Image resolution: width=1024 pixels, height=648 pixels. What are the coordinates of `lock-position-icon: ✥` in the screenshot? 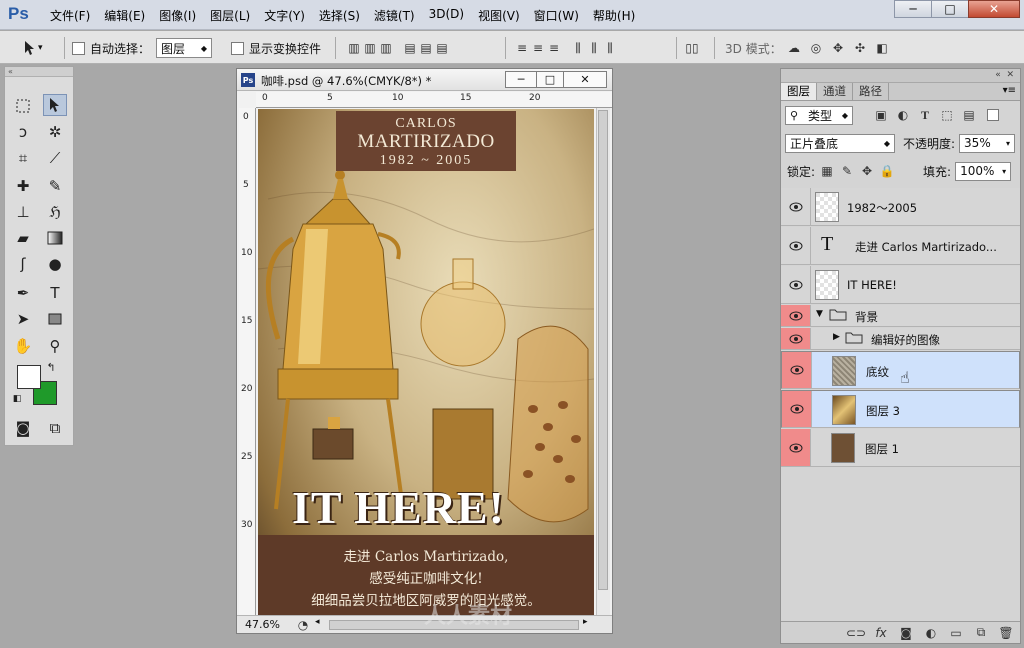 It's located at (867, 171).